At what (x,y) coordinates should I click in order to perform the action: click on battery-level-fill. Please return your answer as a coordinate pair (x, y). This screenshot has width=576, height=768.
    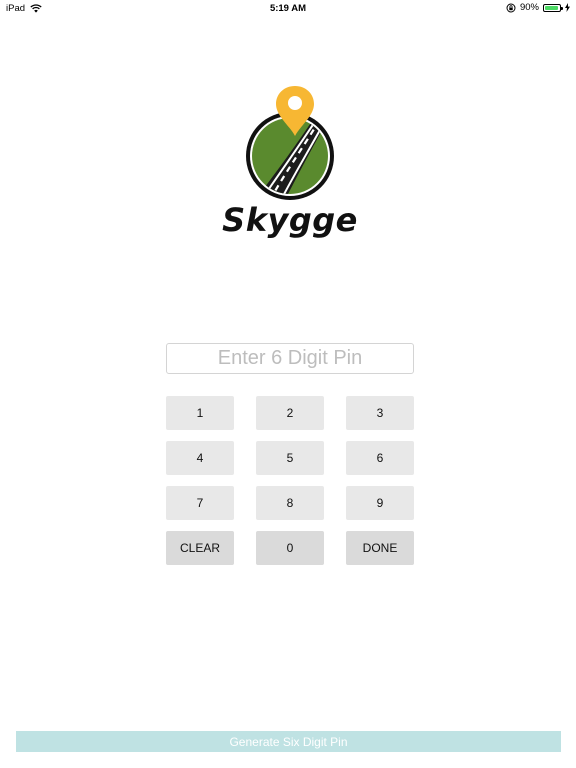
    Looking at the image, I should click on (551, 7).